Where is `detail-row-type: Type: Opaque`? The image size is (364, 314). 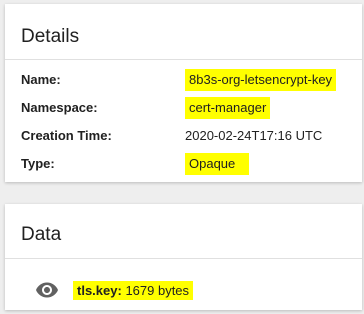 detail-row-type: Type: Opaque is located at coordinates (191, 164).